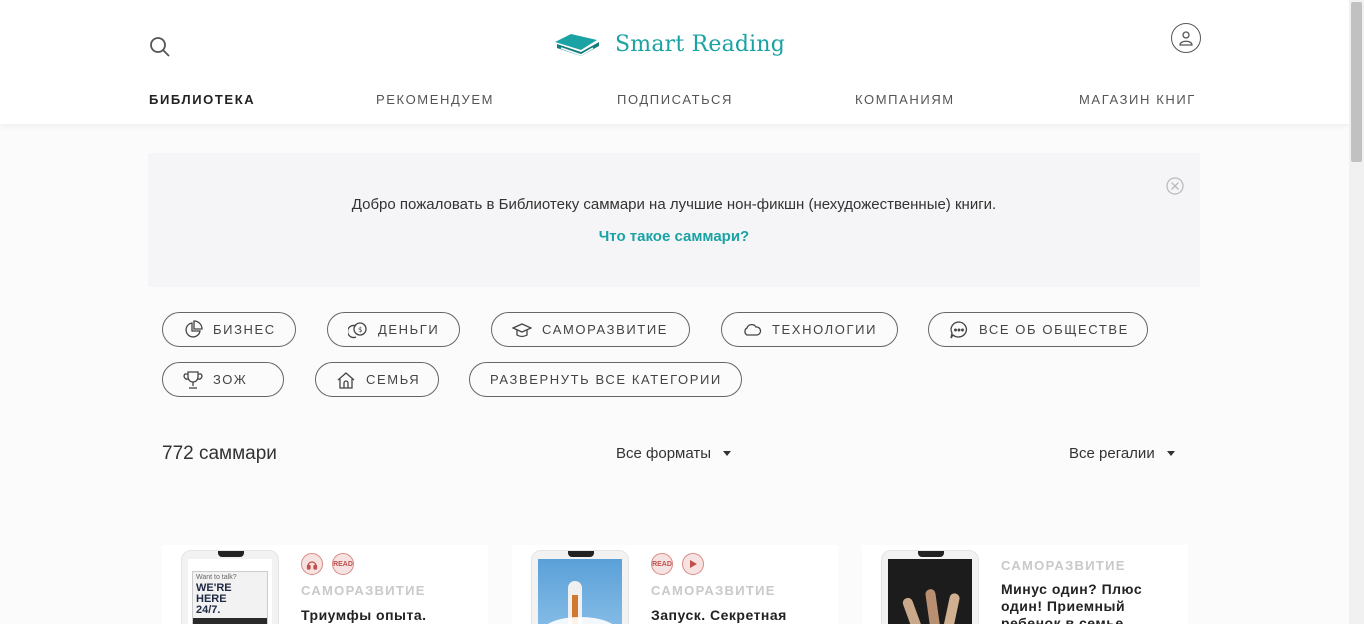 This screenshot has height=624, width=1364. I want to click on book-card: READ САМОРАЗВИТИЕ Запуск. Секретная, so click(675, 584).